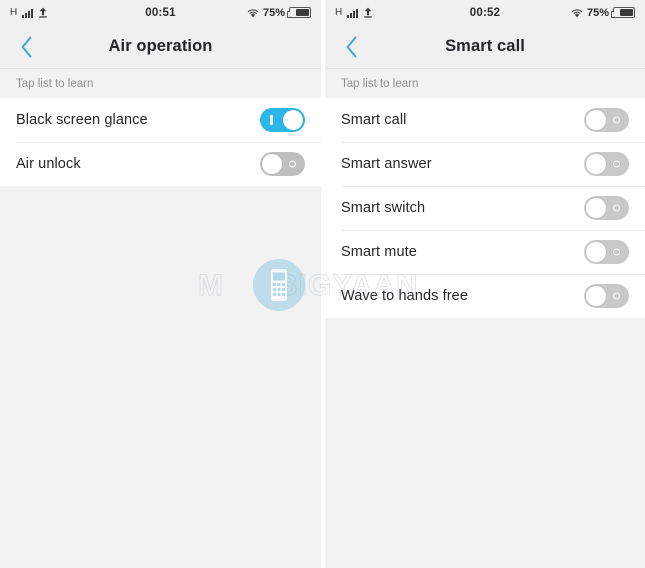  I want to click on toggle-switch-smart-mute, so click(606, 252).